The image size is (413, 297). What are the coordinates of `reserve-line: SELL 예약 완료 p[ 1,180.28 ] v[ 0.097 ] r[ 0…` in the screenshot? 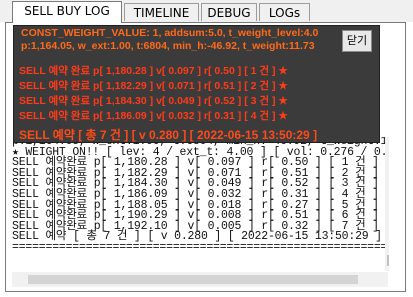 It's located at (153, 71).